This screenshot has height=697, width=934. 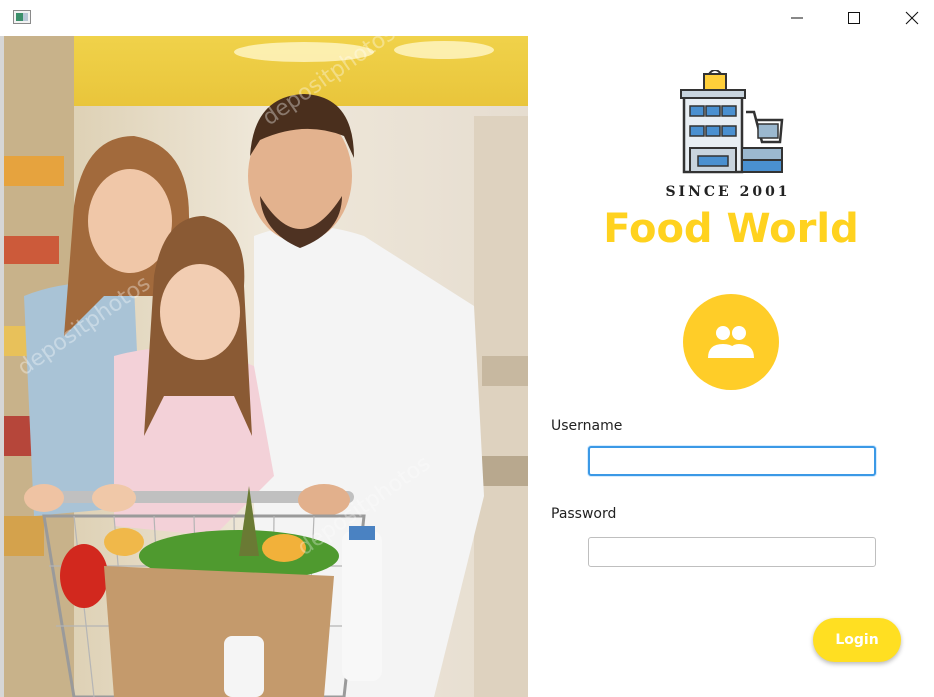 I want to click on minimize-button, so click(x=797, y=18).